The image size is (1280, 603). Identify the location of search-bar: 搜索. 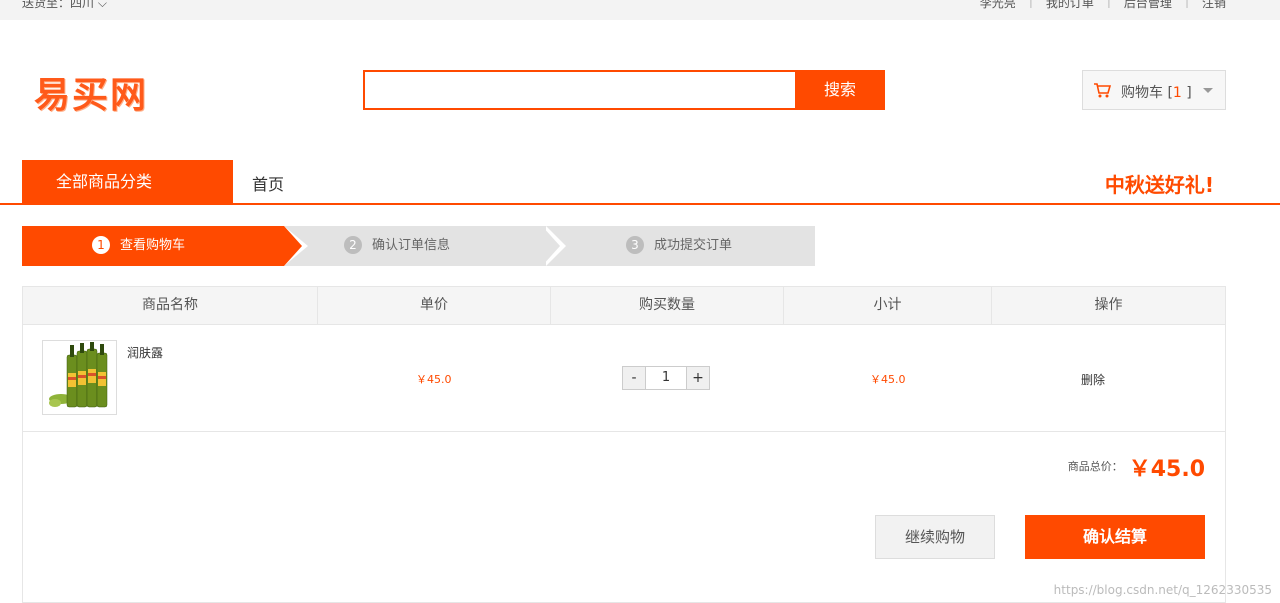
(624, 90).